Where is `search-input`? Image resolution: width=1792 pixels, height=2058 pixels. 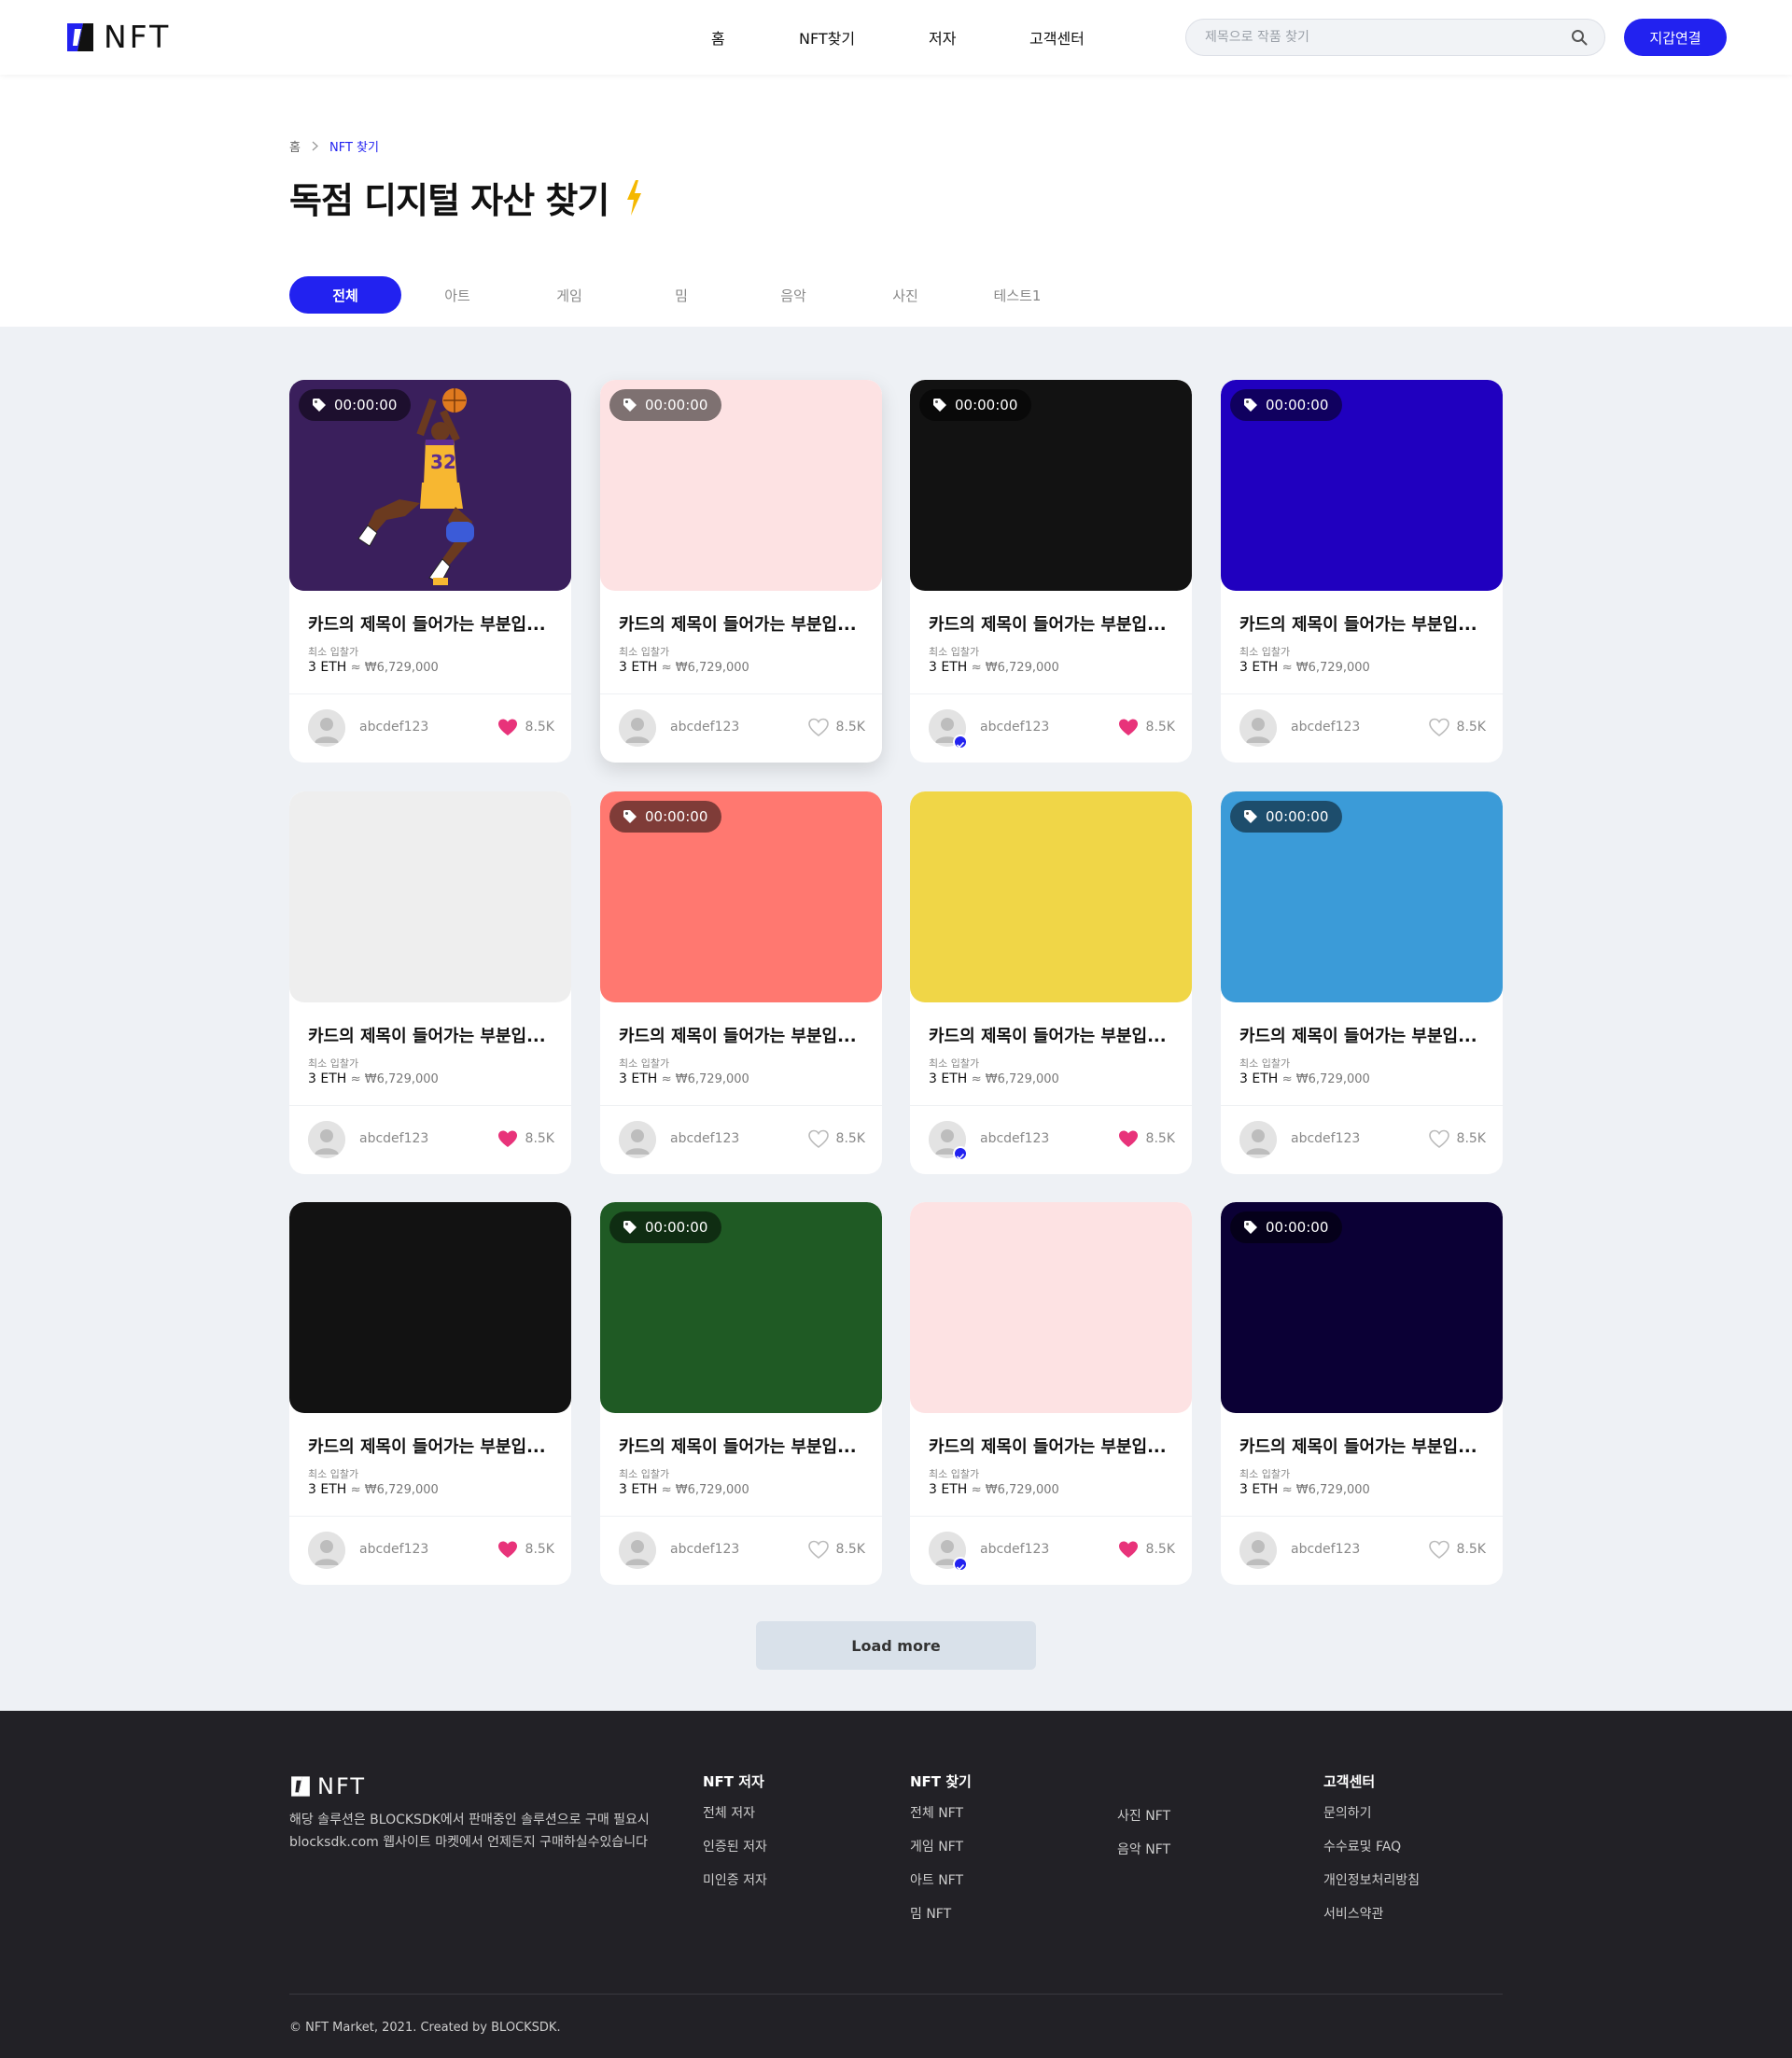
search-input is located at coordinates (1382, 37).